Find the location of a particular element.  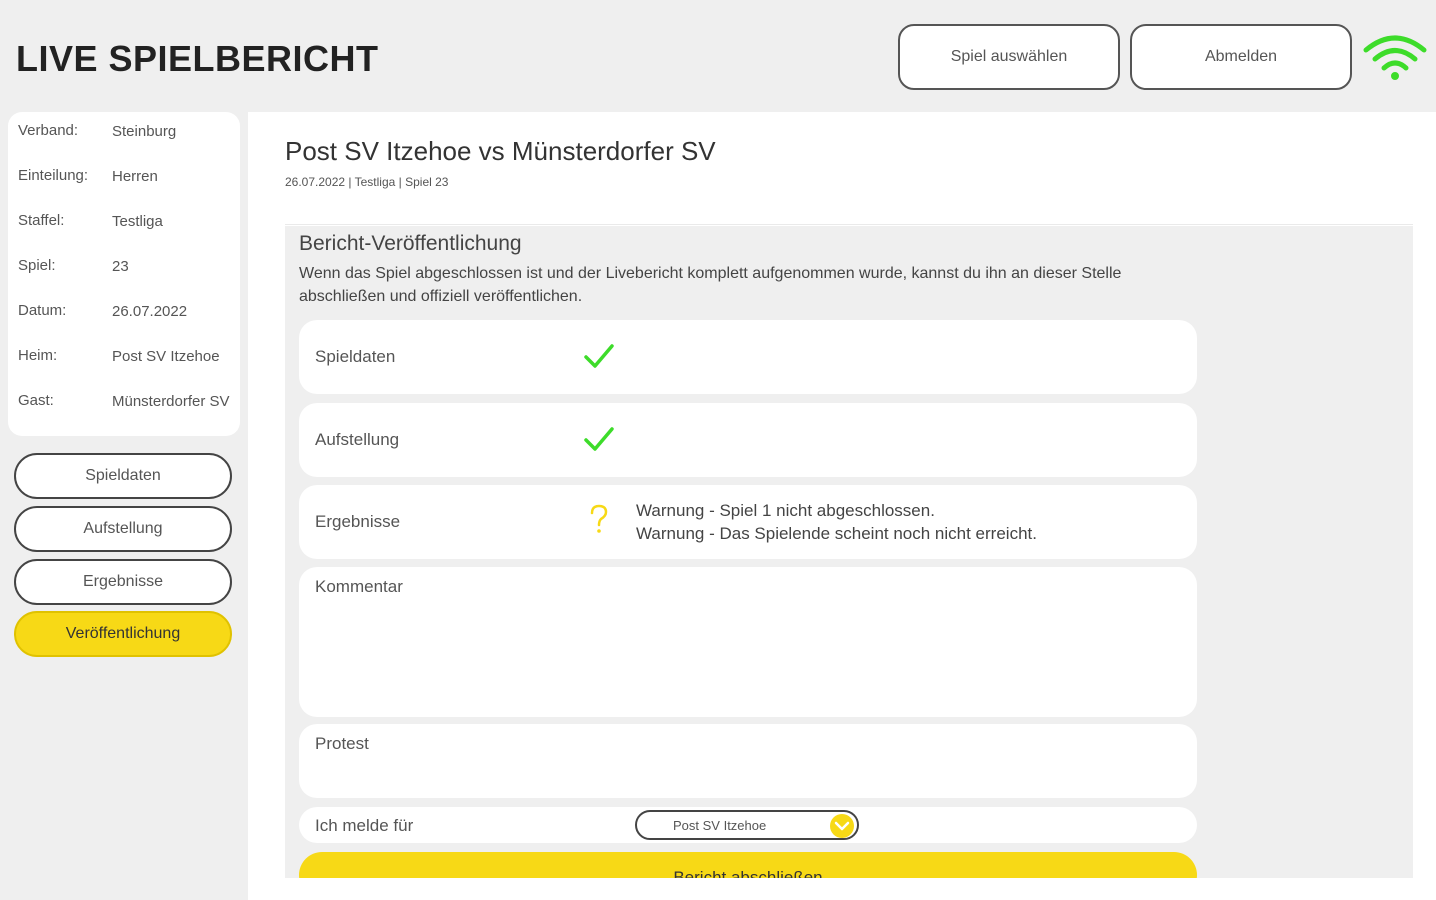

report-for-label: Ich melde für is located at coordinates (364, 825).